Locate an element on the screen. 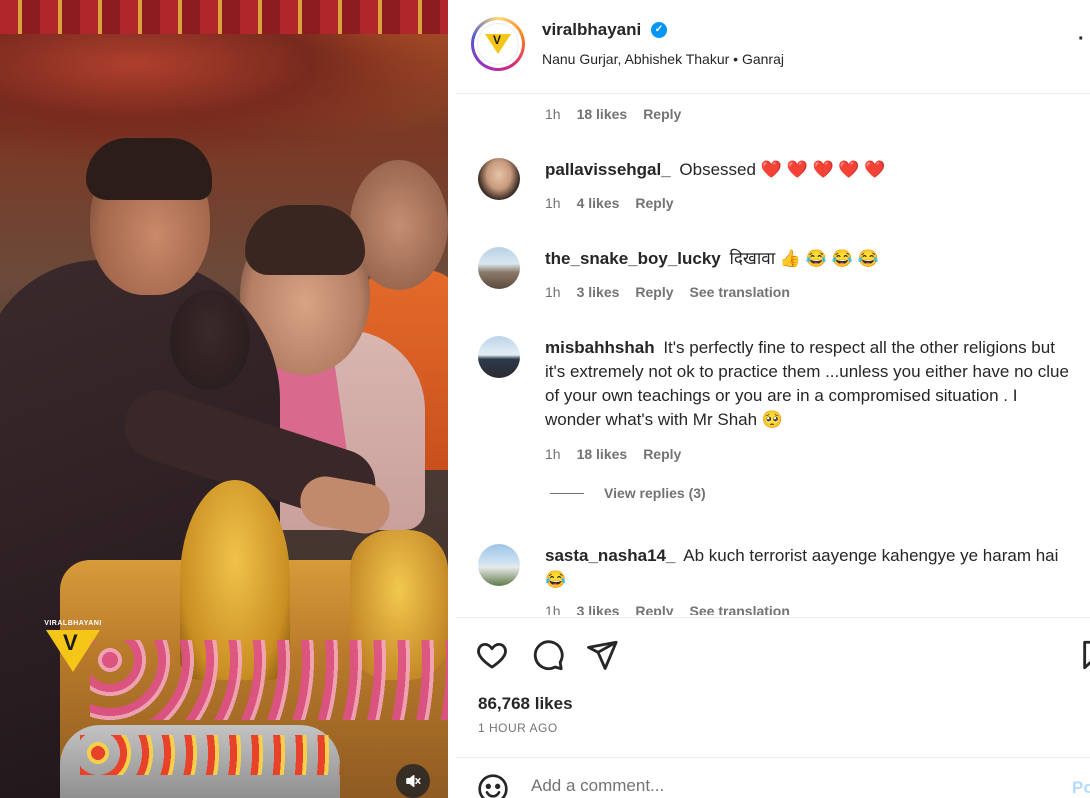 This screenshot has height=798, width=1090. commenter-username: sasta_nasha14_ is located at coordinates (610, 555).